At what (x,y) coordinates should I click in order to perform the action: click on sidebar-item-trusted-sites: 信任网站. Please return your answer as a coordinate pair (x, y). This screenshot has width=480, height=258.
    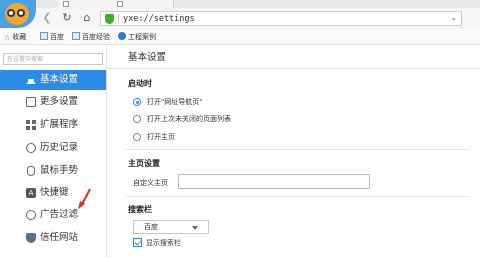
    Looking at the image, I should click on (53, 238).